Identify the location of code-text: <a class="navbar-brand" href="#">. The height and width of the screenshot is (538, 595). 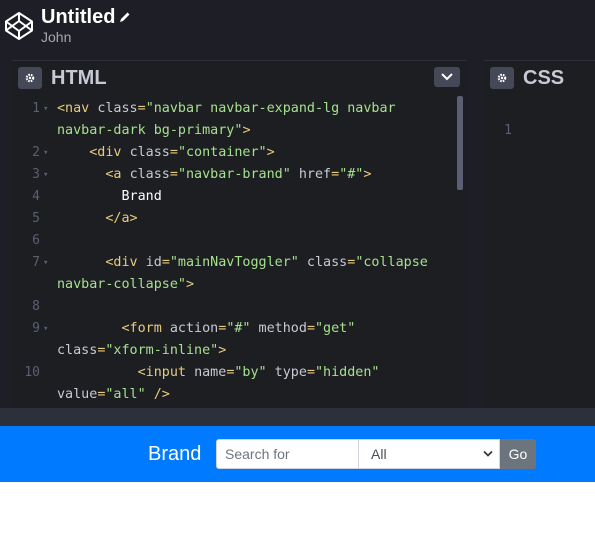
(214, 175).